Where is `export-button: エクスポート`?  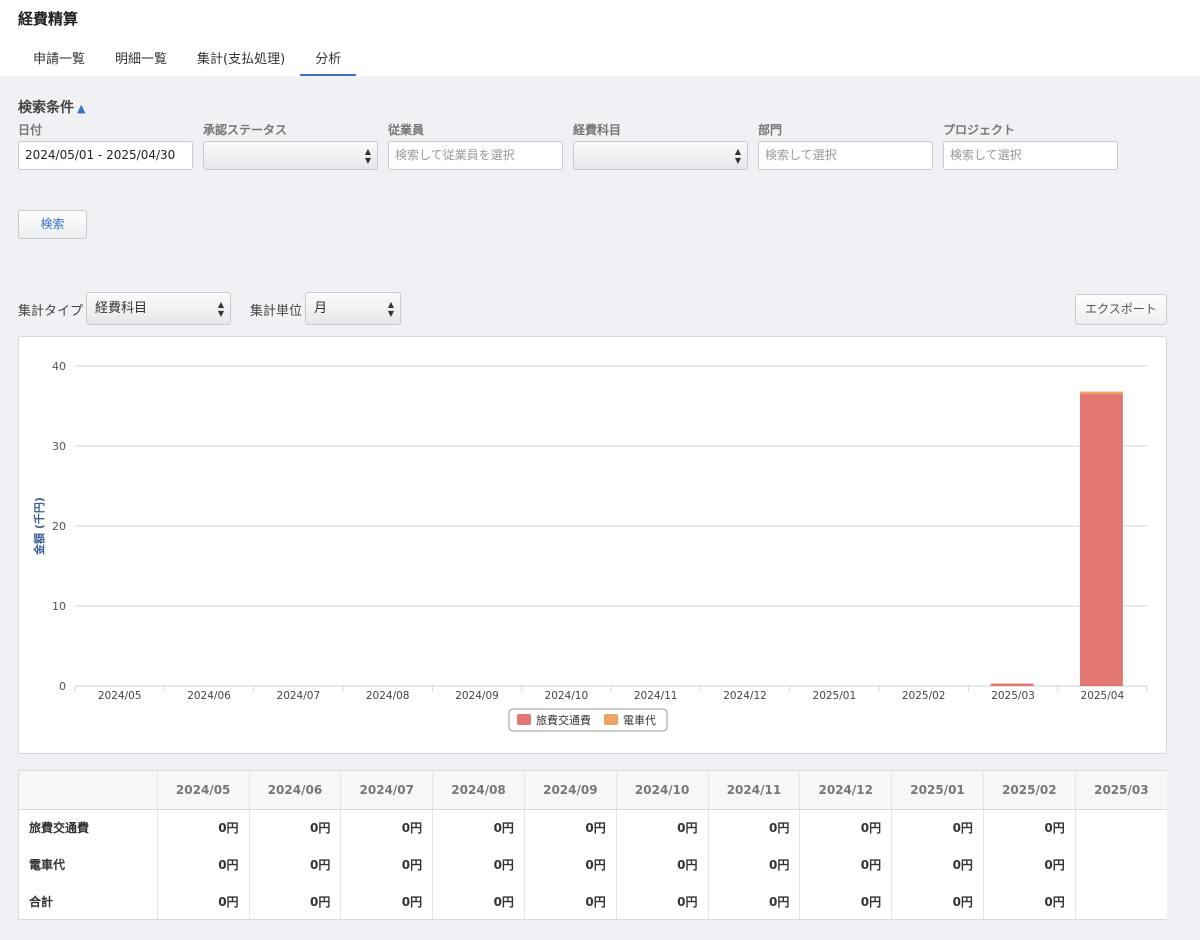
export-button: エクスポート is located at coordinates (1121, 309).